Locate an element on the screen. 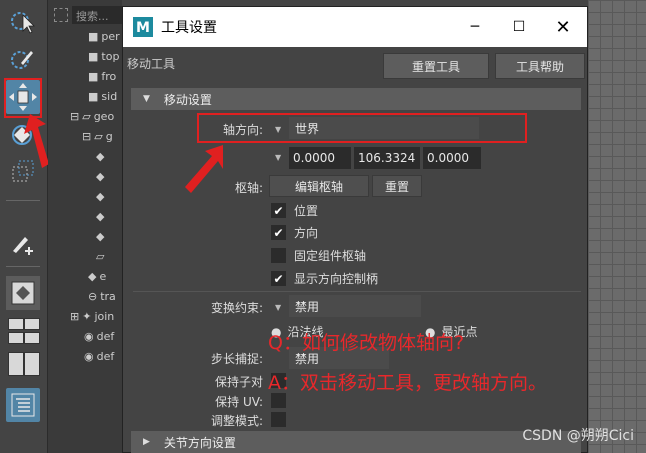 The width and height of the screenshot is (646, 453). lasso-tool is located at coordinates (23, 59).